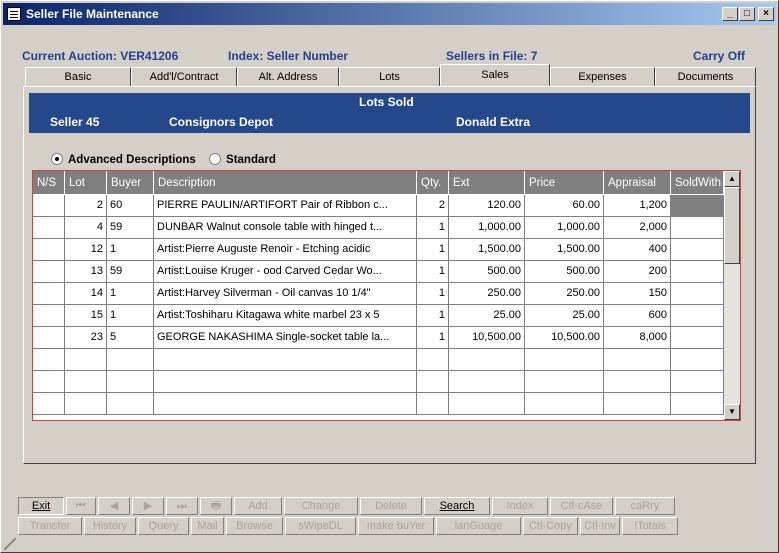  I want to click on buttons_row2-9-button: Ctl-Inv, so click(600, 526).